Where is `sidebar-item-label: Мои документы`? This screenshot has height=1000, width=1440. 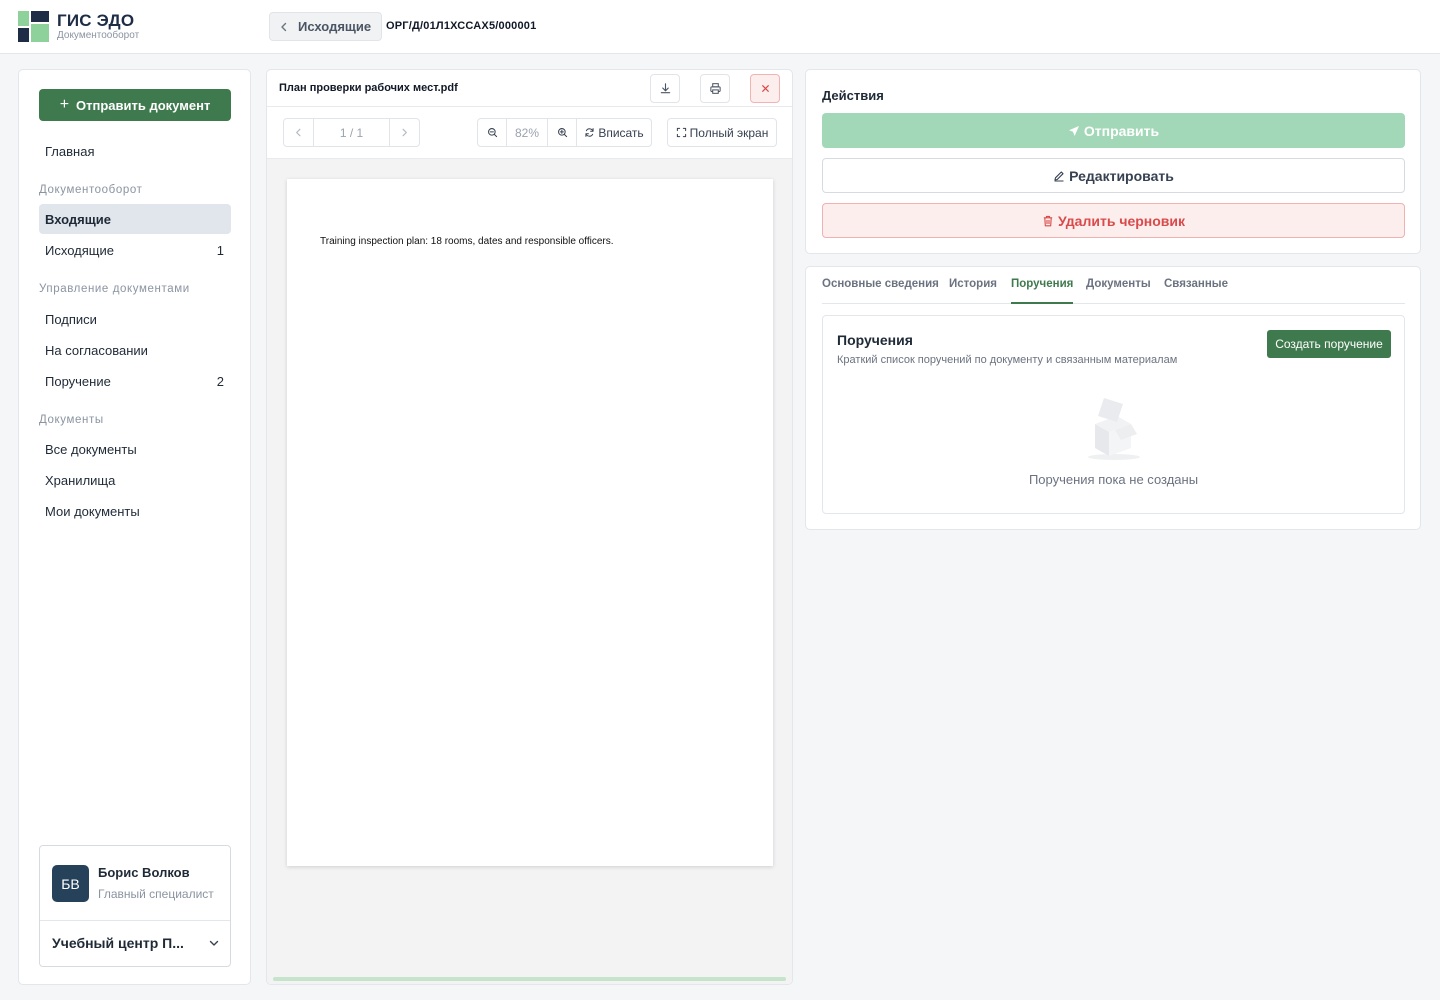
sidebar-item-label: Мои документы is located at coordinates (92, 511).